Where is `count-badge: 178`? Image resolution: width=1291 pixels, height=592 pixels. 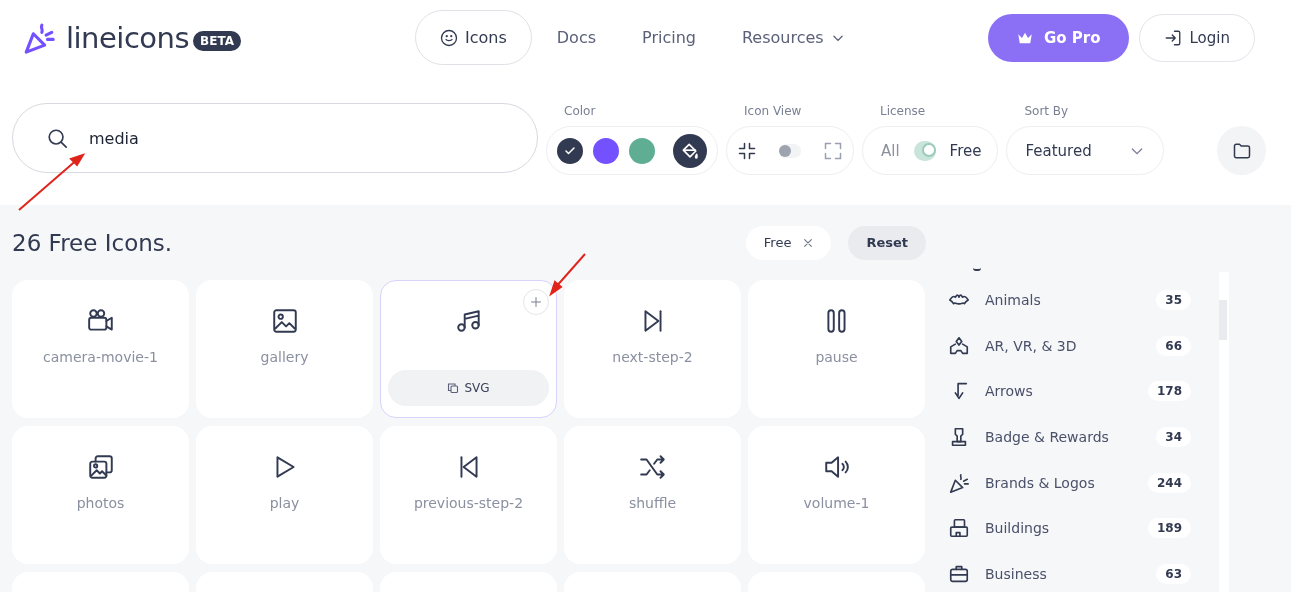 count-badge: 178 is located at coordinates (1169, 391).